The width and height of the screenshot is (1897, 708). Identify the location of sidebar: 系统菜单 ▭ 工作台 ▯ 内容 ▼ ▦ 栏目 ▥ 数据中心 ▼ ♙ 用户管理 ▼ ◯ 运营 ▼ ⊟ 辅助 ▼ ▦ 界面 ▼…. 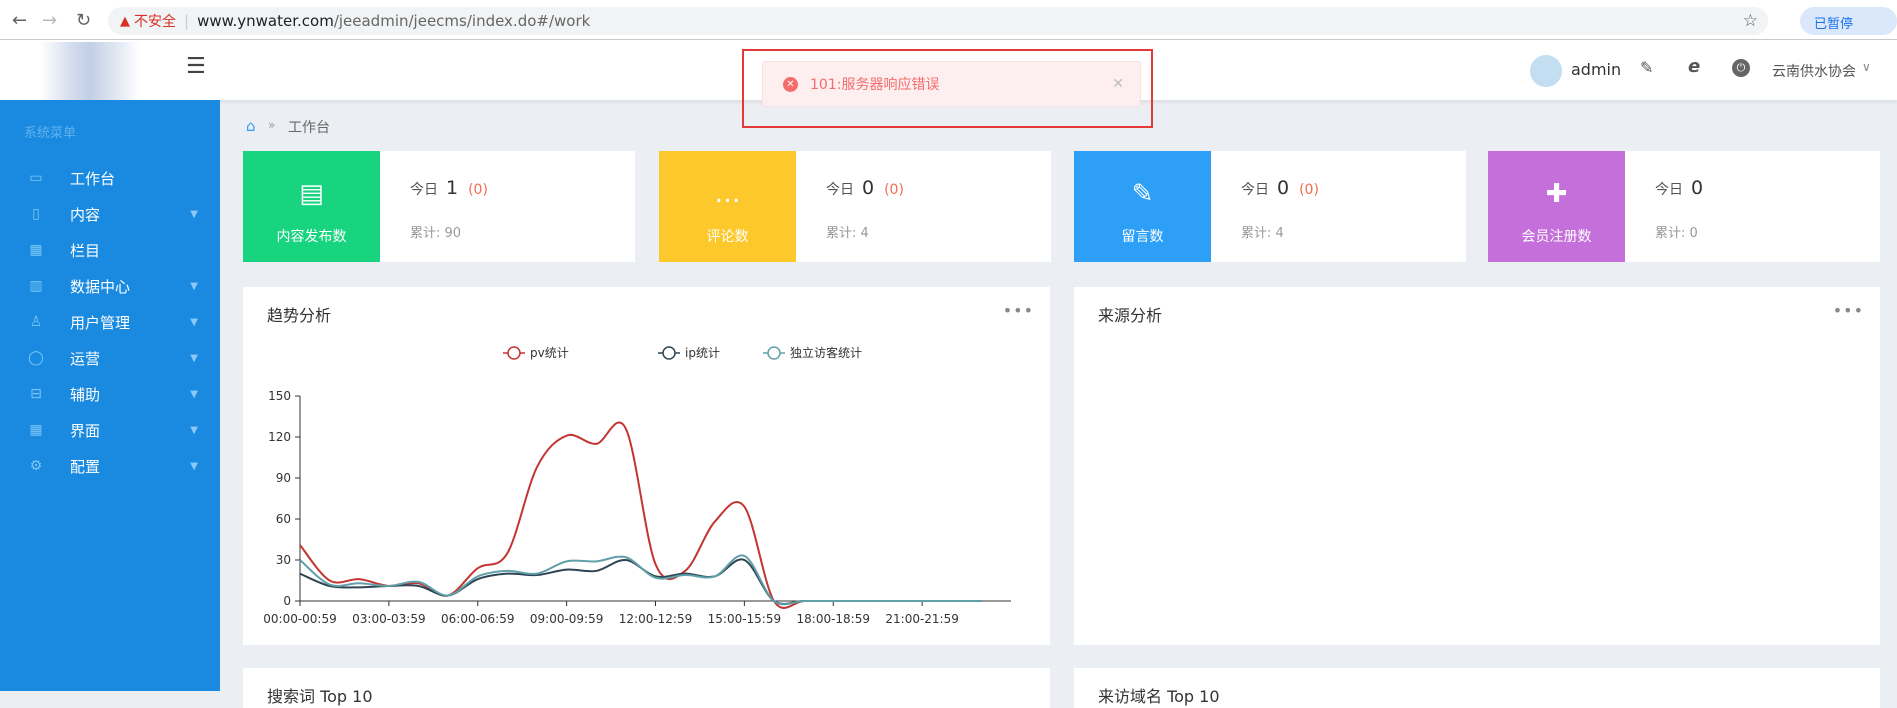
(110, 395).